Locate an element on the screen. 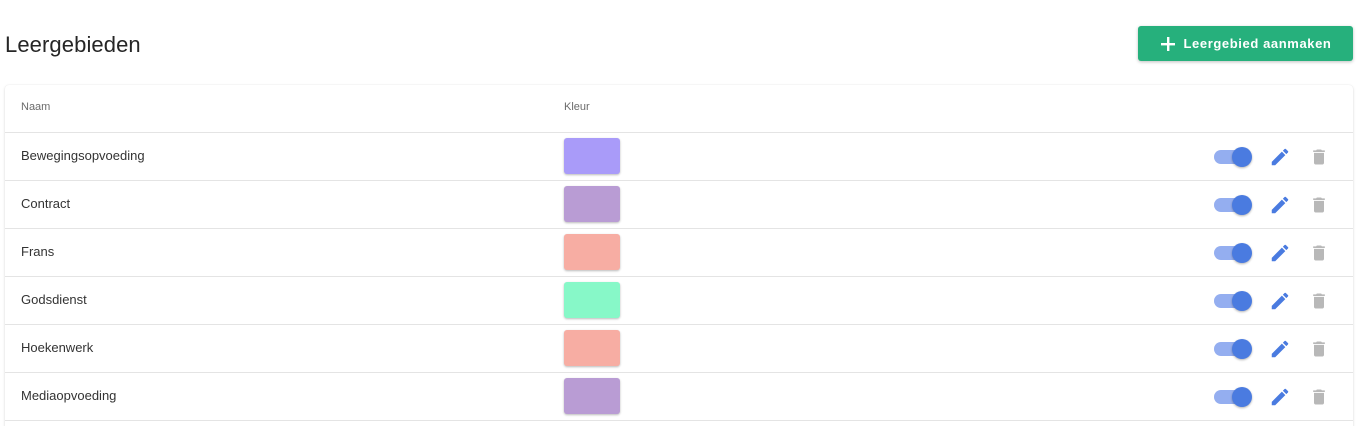 The width and height of the screenshot is (1359, 426). column-header-color: Kleur is located at coordinates (577, 107).